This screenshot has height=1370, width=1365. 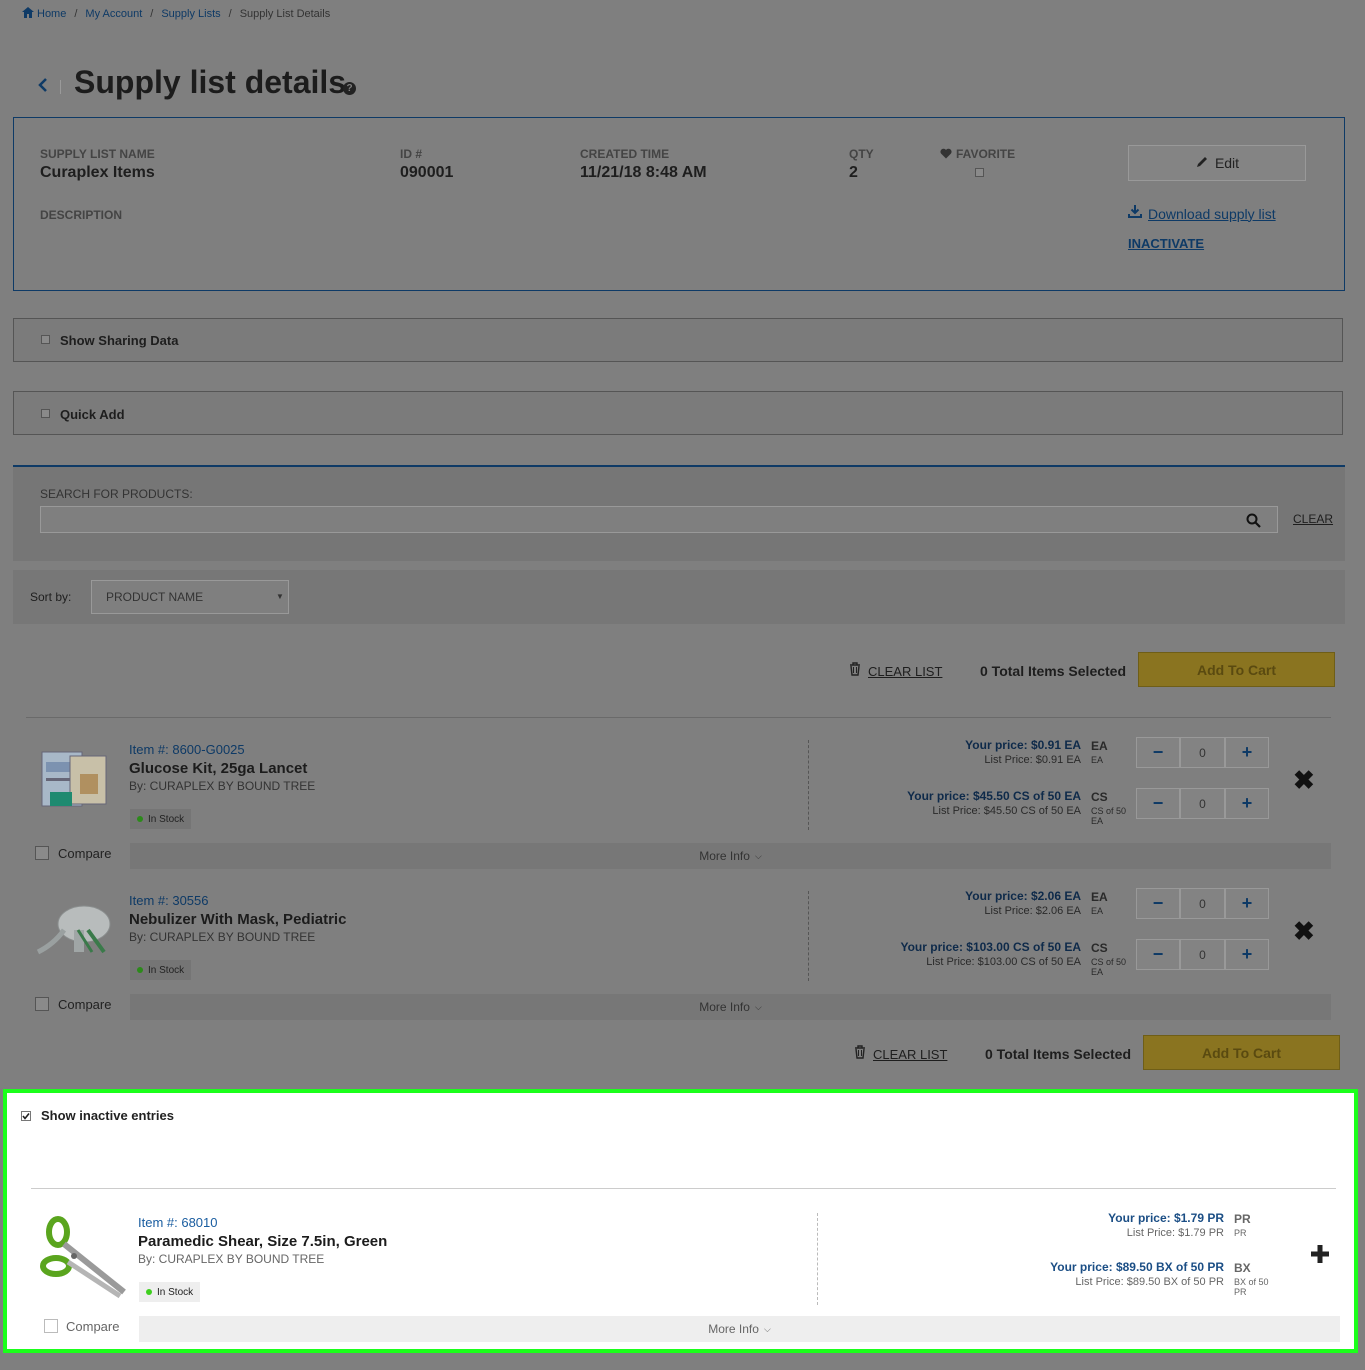 What do you see at coordinates (1166, 1218) in the screenshot?
I see `your-price: Your price: $1.79 PR` at bounding box center [1166, 1218].